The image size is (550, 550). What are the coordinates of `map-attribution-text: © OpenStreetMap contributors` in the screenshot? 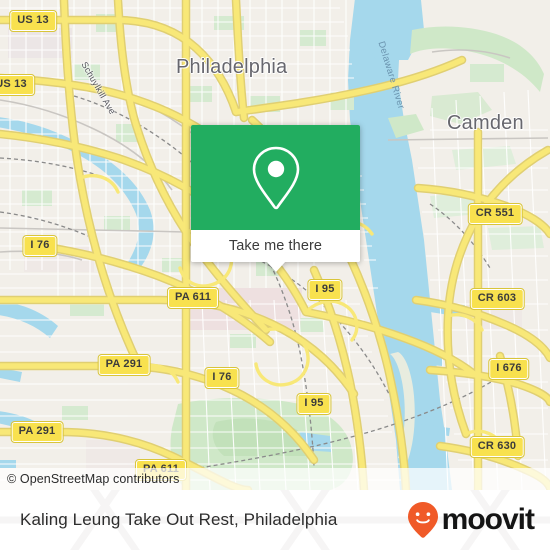 It's located at (93, 479).